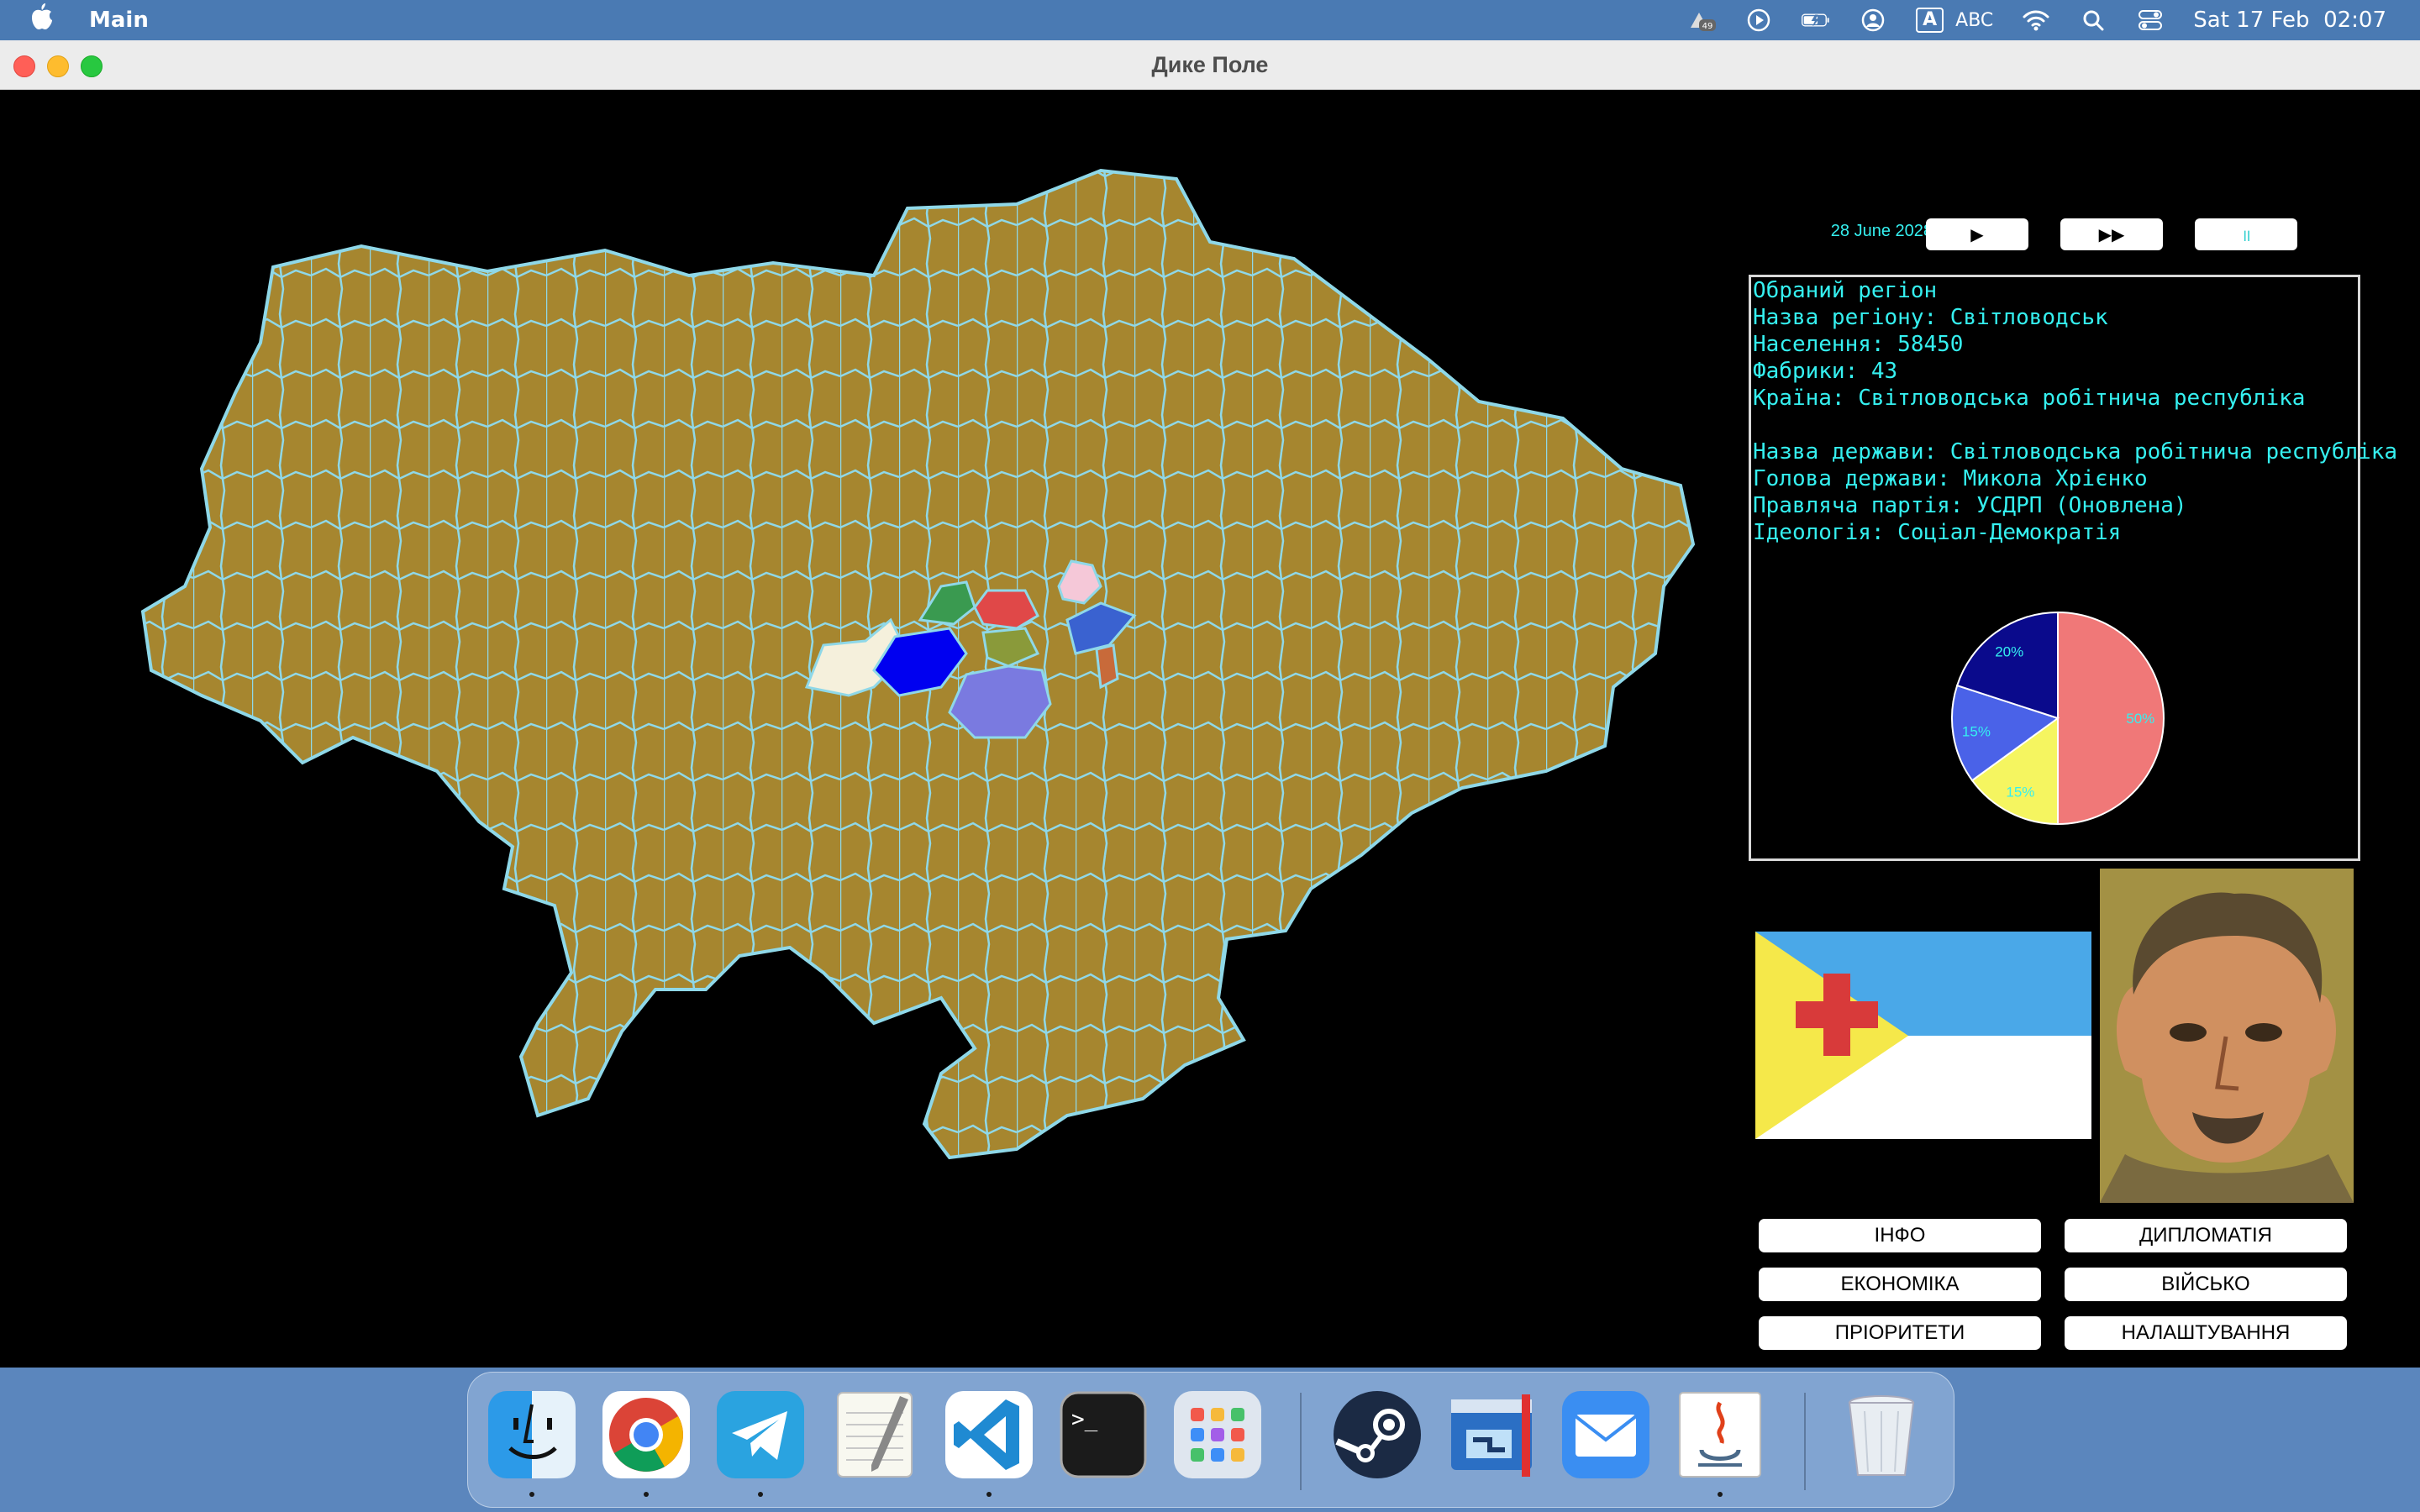  Describe the element at coordinates (1881, 231) in the screenshot. I see `game-date: 28 June 2028` at that location.